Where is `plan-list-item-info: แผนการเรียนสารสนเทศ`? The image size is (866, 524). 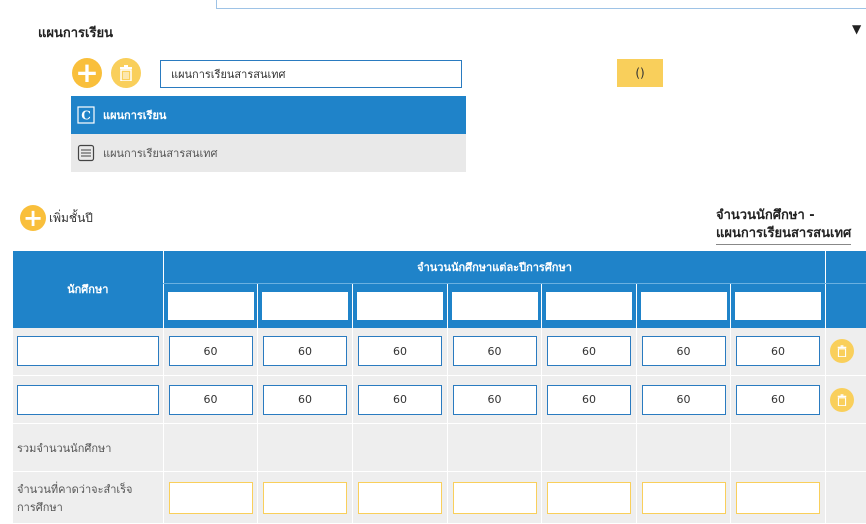
plan-list-item-info: แผนการเรียนสารสนเทศ is located at coordinates (268, 153).